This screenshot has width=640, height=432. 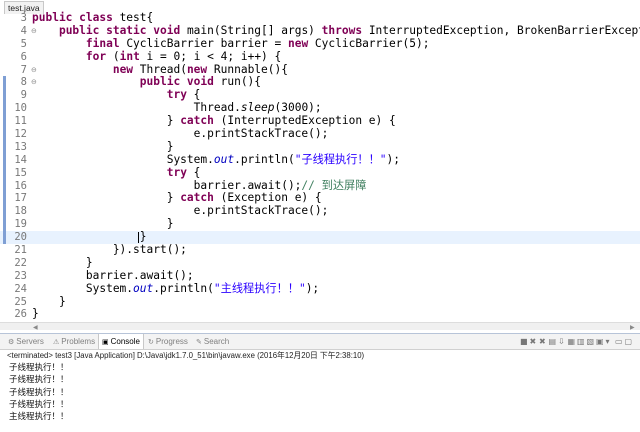 I want to click on line-number: 22, so click(x=20, y=262).